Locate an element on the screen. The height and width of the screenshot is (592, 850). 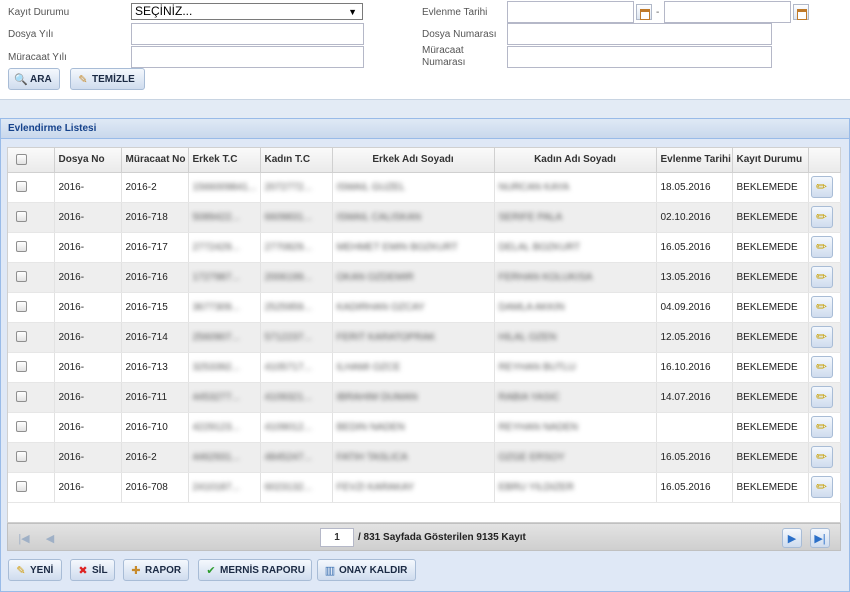
cell-muracaat-no: 2016-711 is located at coordinates (155, 397).